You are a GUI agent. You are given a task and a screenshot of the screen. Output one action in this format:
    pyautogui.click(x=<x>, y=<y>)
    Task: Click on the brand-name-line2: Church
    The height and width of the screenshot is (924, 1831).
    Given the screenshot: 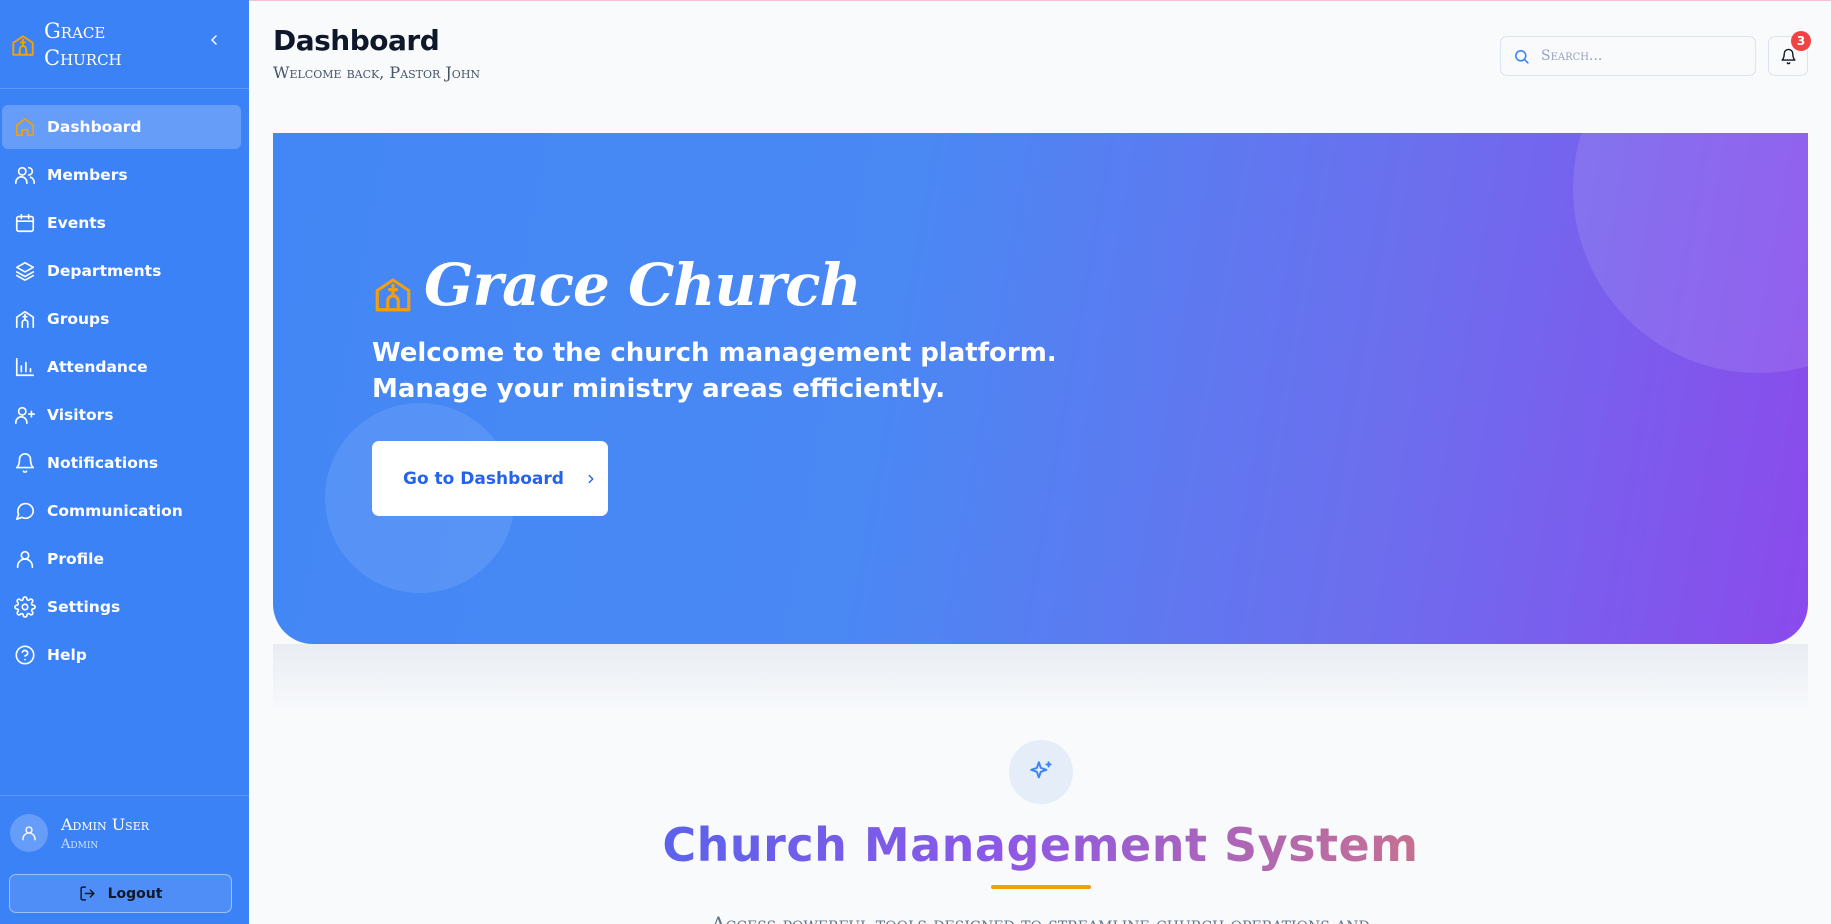 What is the action you would take?
    pyautogui.click(x=83, y=58)
    